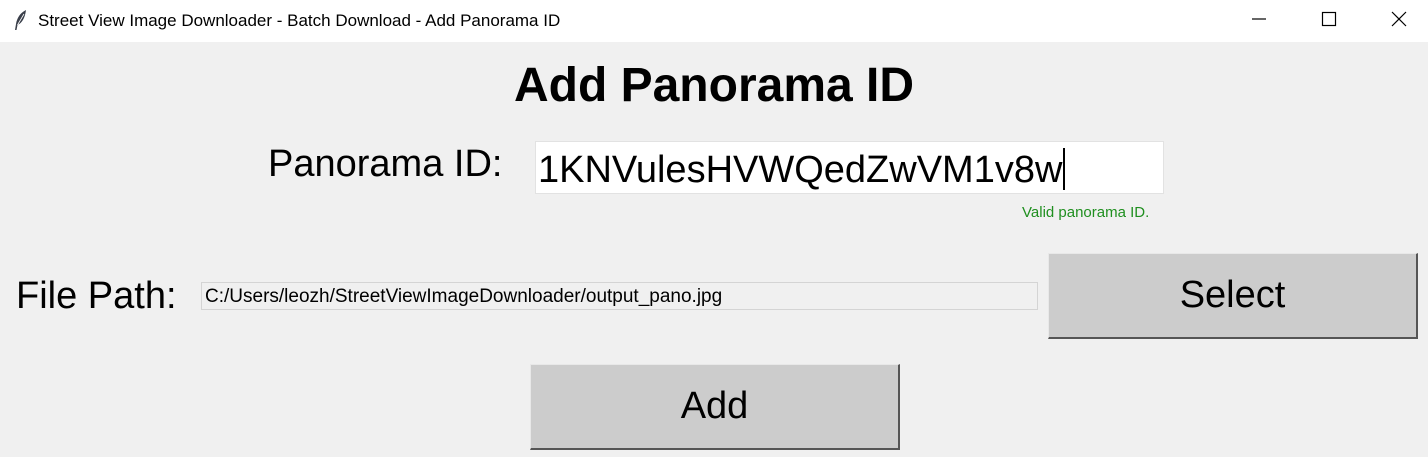 Image resolution: width=1428 pixels, height=457 pixels. What do you see at coordinates (1399, 21) in the screenshot?
I see `close-icon` at bounding box center [1399, 21].